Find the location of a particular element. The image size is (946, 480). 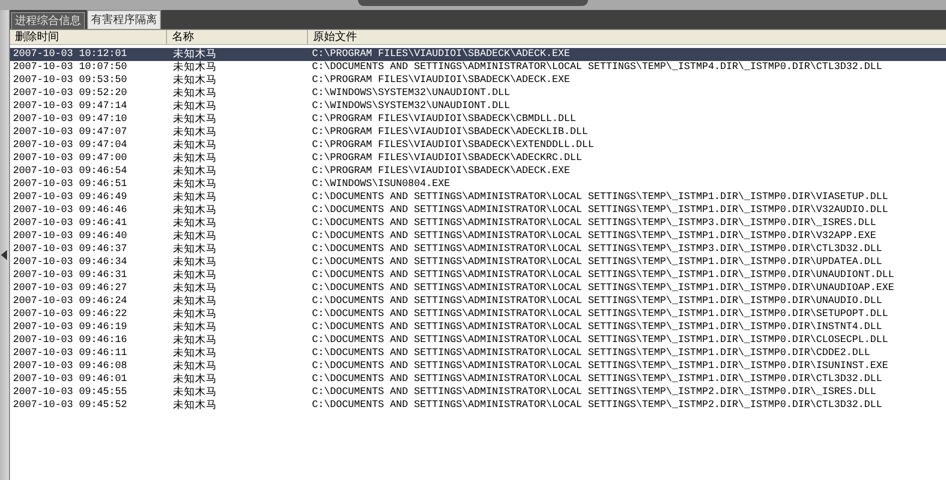

table-cell-text: 2007-10-03 09:52:20 is located at coordinates (70, 93).